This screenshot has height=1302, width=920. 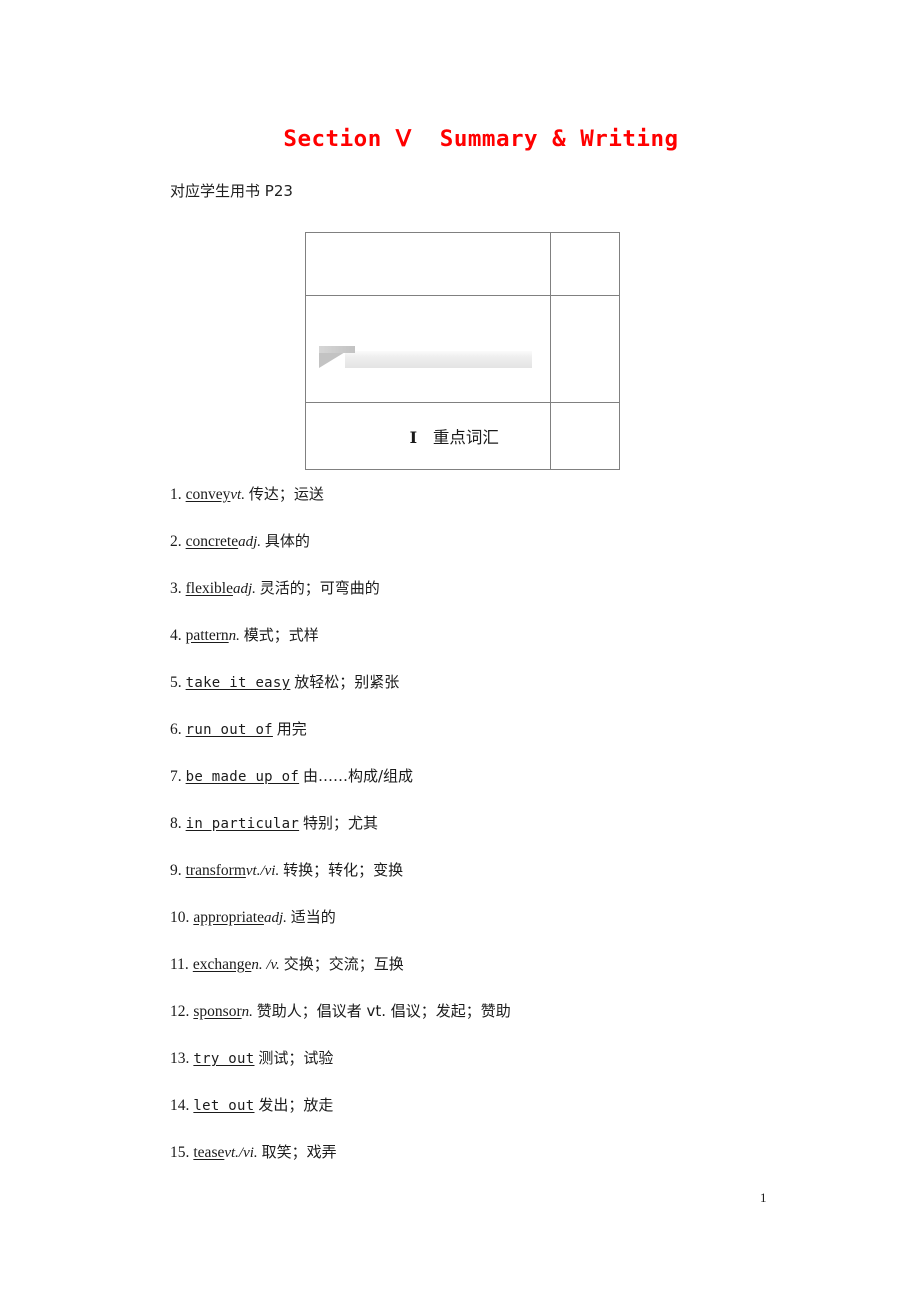 What do you see at coordinates (224, 1059) in the screenshot?
I see `vocabulary-item-term: try out` at bounding box center [224, 1059].